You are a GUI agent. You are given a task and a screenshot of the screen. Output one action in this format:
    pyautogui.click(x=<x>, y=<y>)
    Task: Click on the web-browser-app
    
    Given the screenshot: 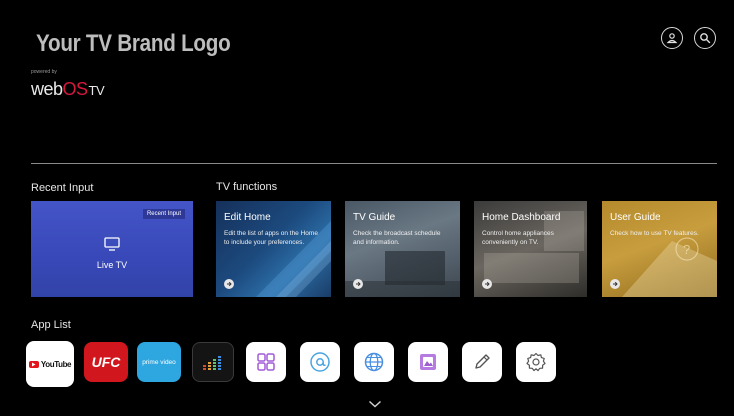 What is the action you would take?
    pyautogui.click(x=374, y=362)
    